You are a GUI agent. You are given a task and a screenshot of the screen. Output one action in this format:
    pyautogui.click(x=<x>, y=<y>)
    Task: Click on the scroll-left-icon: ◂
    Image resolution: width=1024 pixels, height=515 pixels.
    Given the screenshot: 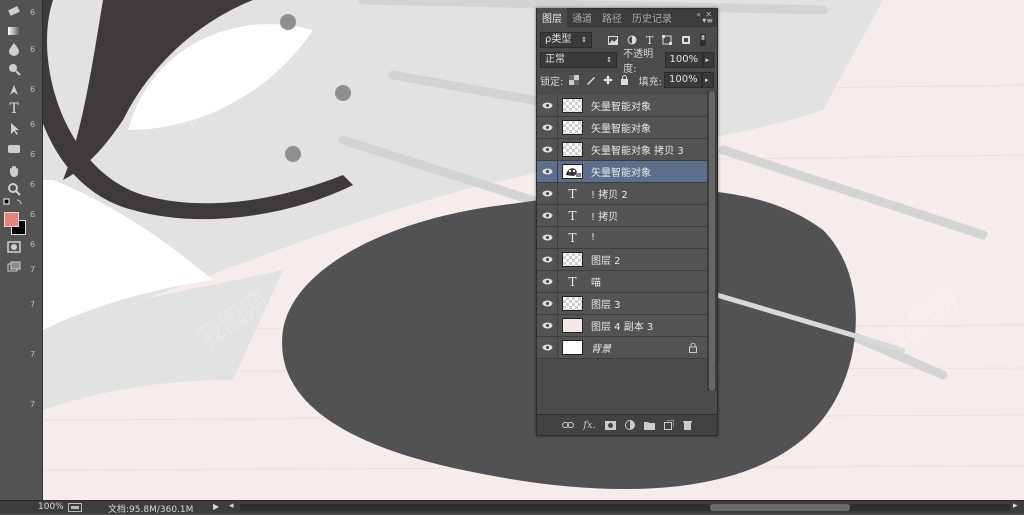 What is the action you would take?
    pyautogui.click(x=231, y=506)
    